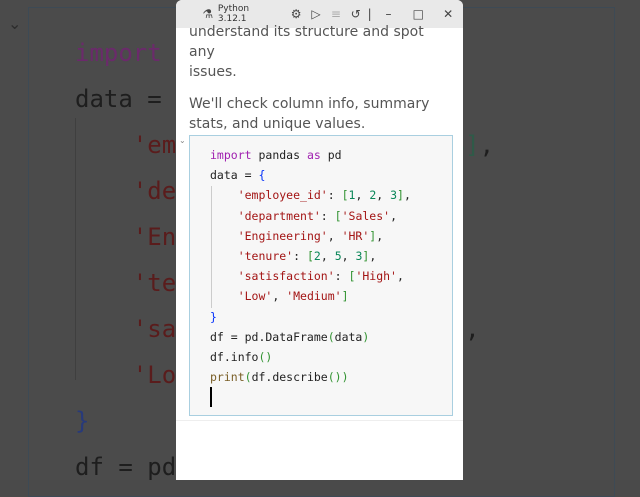 This screenshot has width=640, height=497. What do you see at coordinates (241, 357) in the screenshot?
I see `code-line: df.info()` at bounding box center [241, 357].